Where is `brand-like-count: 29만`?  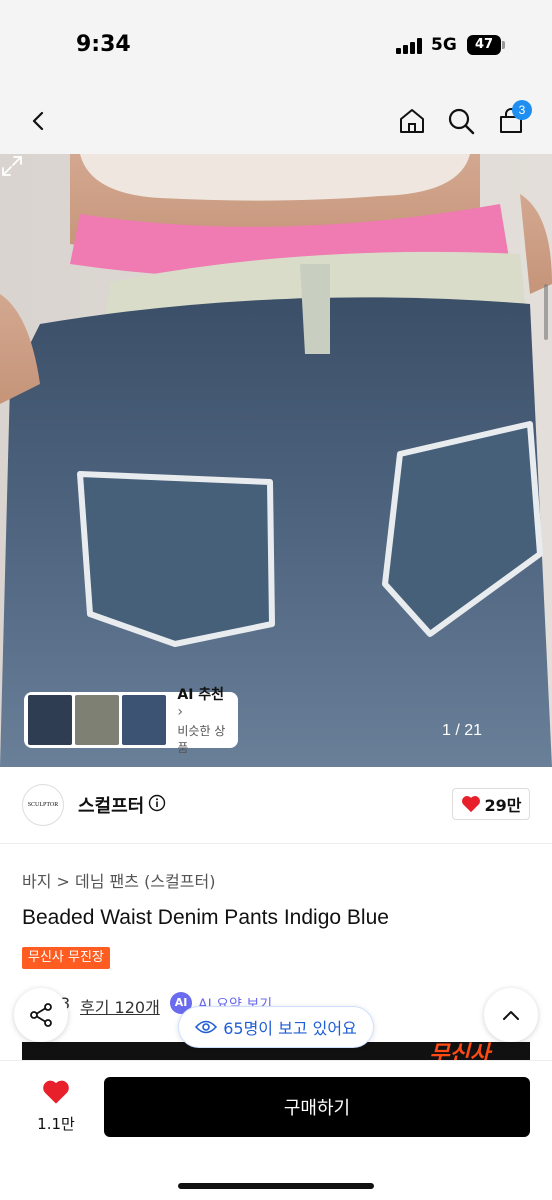
brand-like-count: 29만 is located at coordinates (503, 805).